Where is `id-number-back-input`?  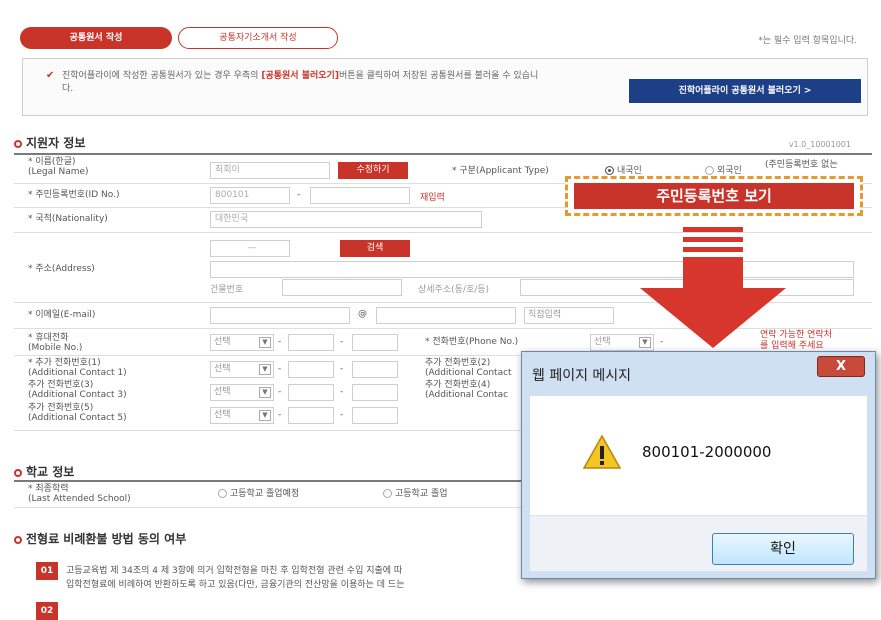
id-number-back-input is located at coordinates (360, 195).